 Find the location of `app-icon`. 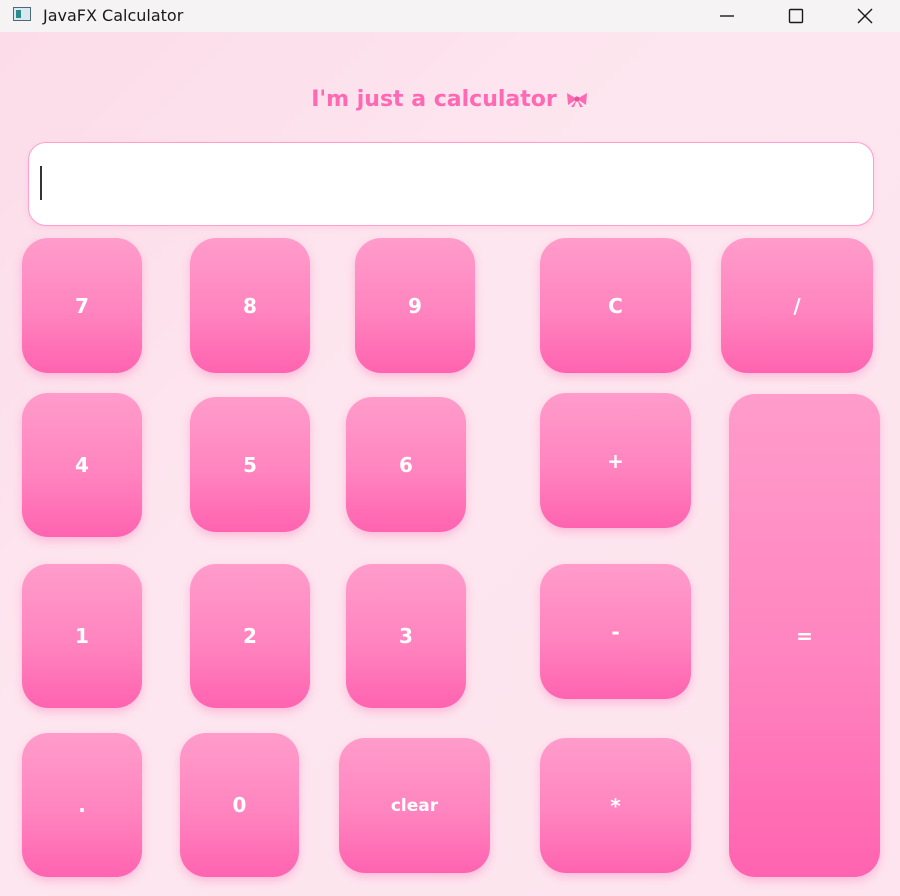

app-icon is located at coordinates (22, 14).